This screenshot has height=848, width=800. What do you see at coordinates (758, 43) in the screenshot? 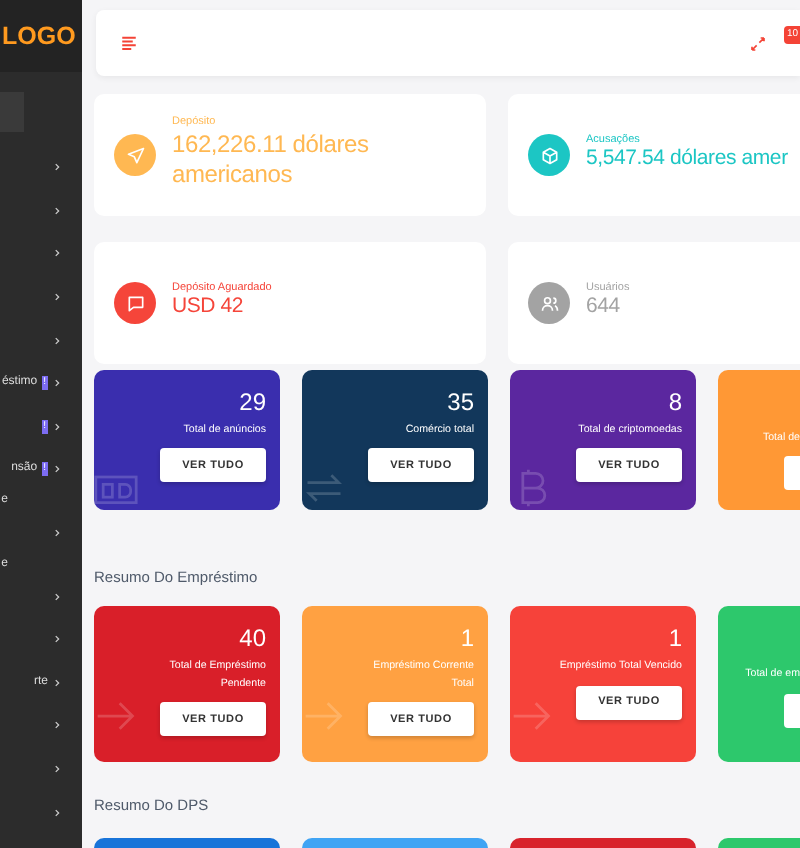
I see `expand-icon` at bounding box center [758, 43].